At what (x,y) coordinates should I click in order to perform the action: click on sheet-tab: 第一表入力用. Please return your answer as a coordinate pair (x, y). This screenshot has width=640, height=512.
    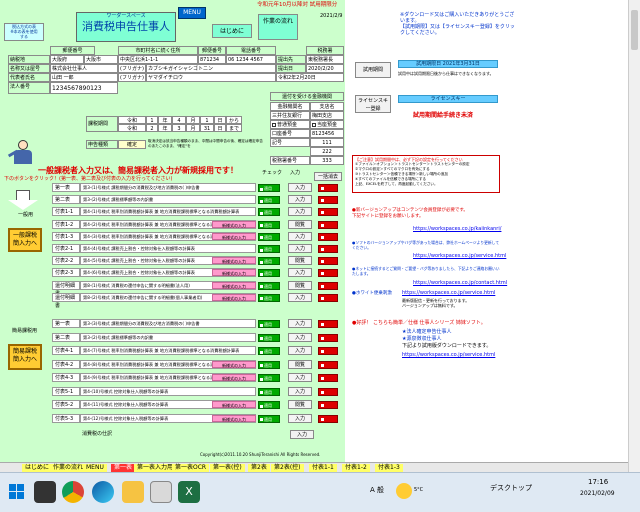
    Looking at the image, I should click on (155, 468).